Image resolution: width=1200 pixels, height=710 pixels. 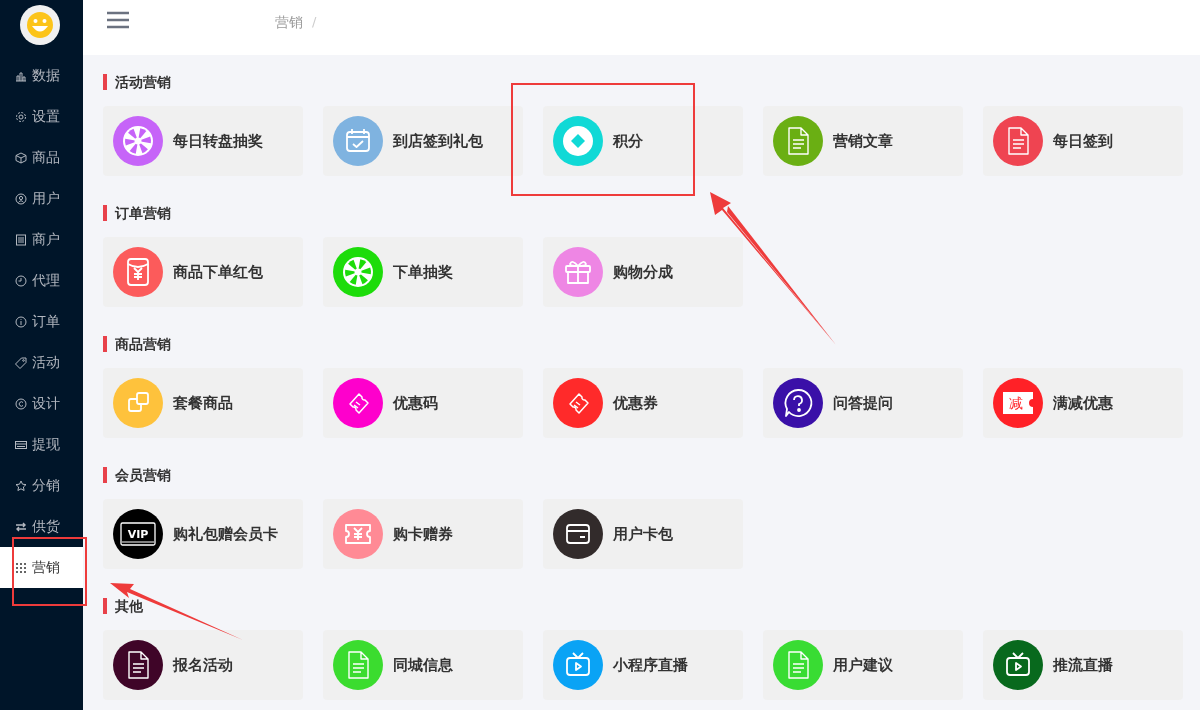 I want to click on card-icon, so click(x=21, y=444).